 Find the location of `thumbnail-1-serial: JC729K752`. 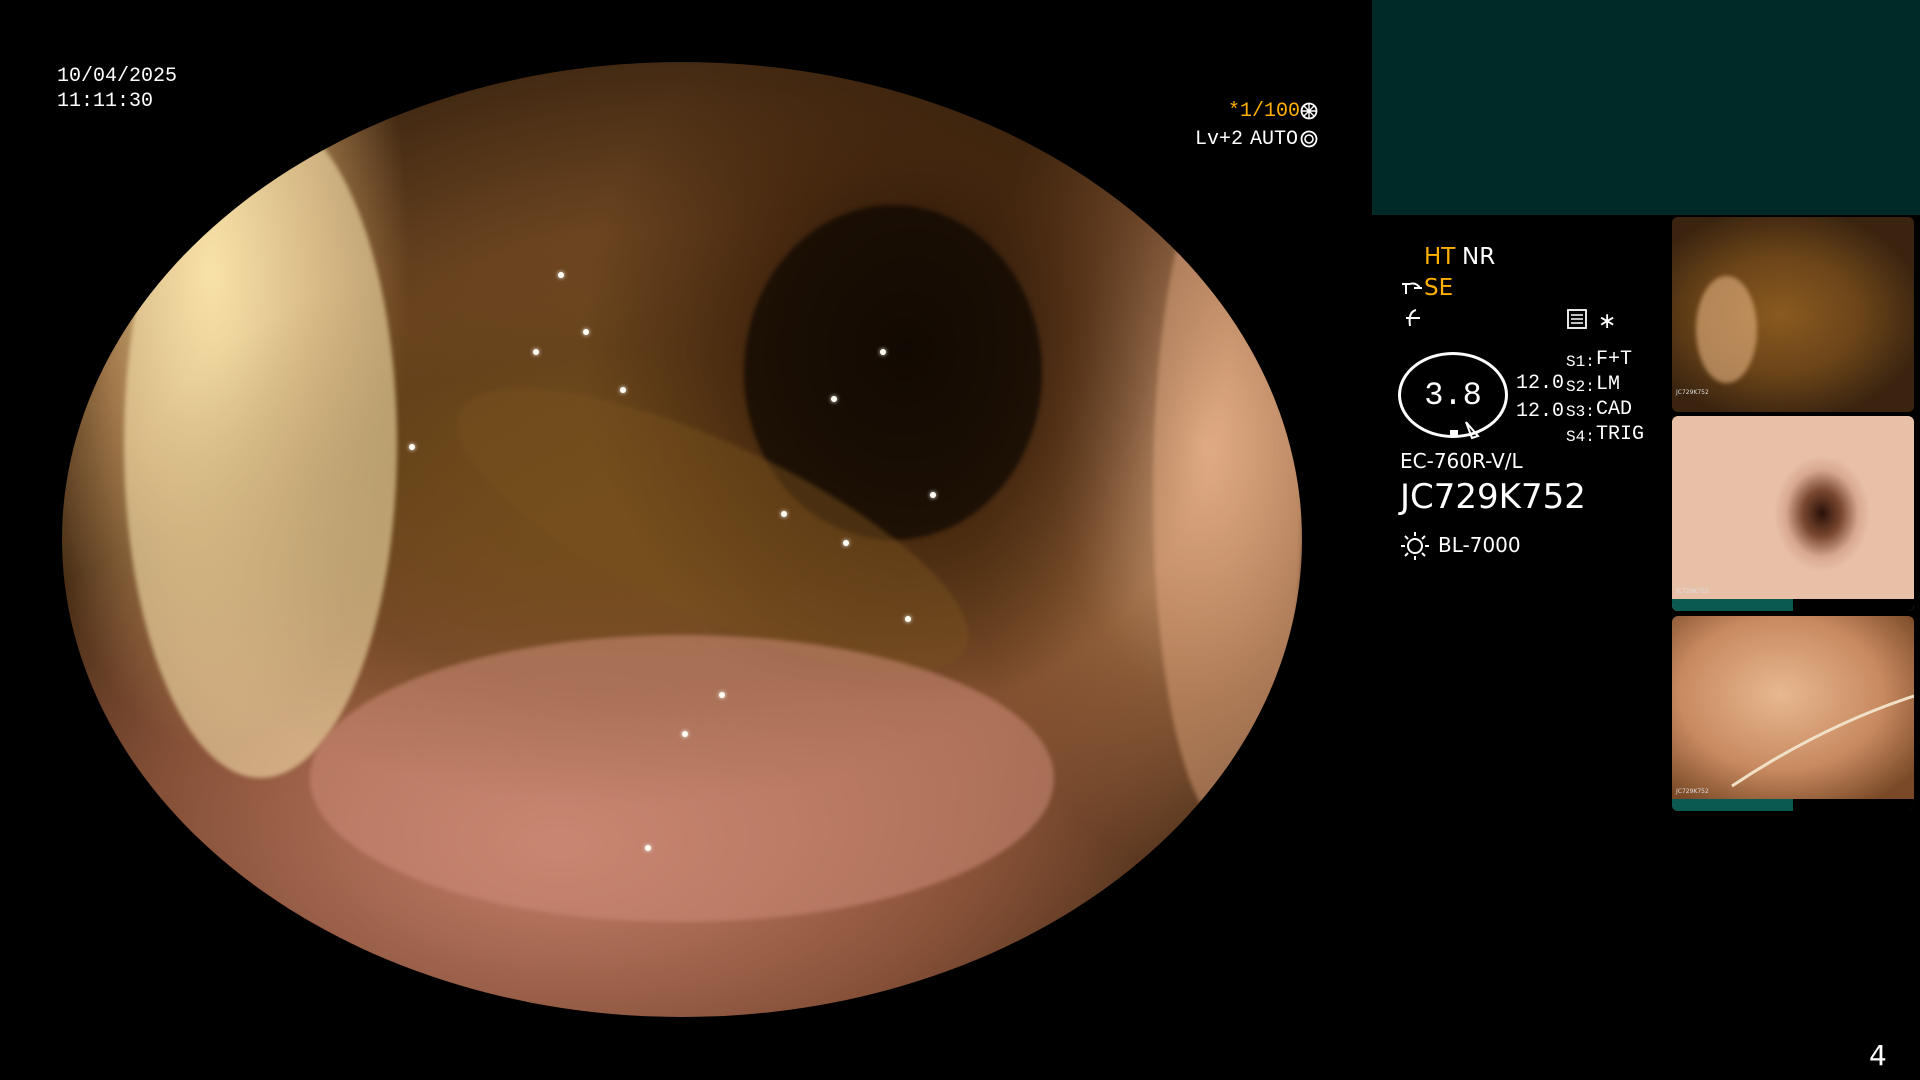

thumbnail-1-serial: JC729K752 is located at coordinates (1692, 392).